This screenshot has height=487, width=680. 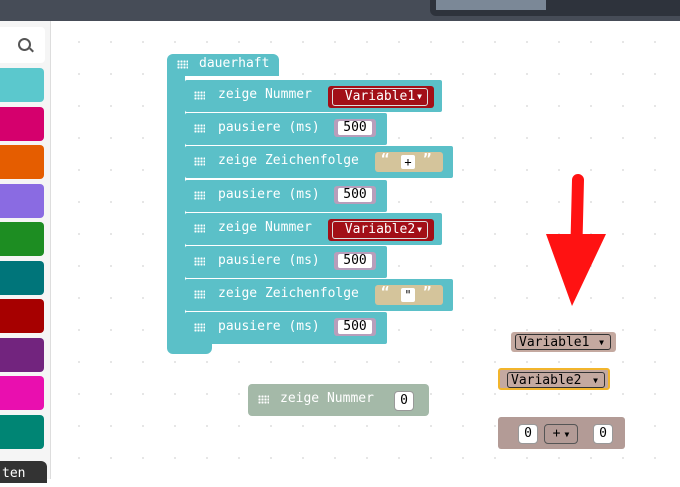 What do you see at coordinates (176, 214) in the screenshot?
I see `forever-spine` at bounding box center [176, 214].